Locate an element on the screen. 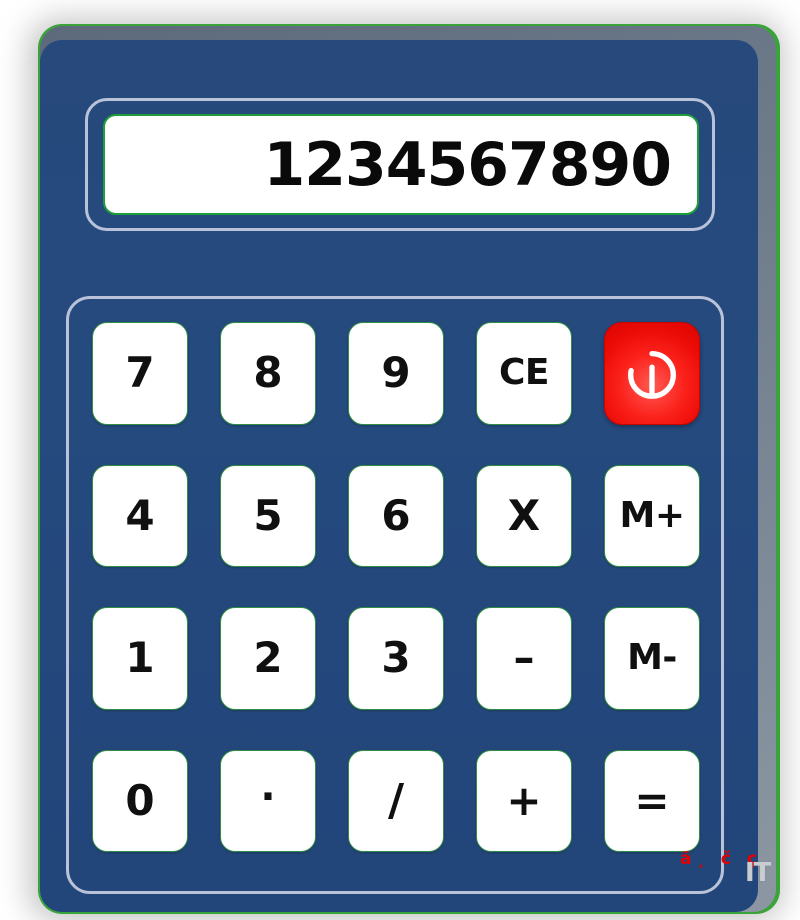  key-equals: = is located at coordinates (652, 800).